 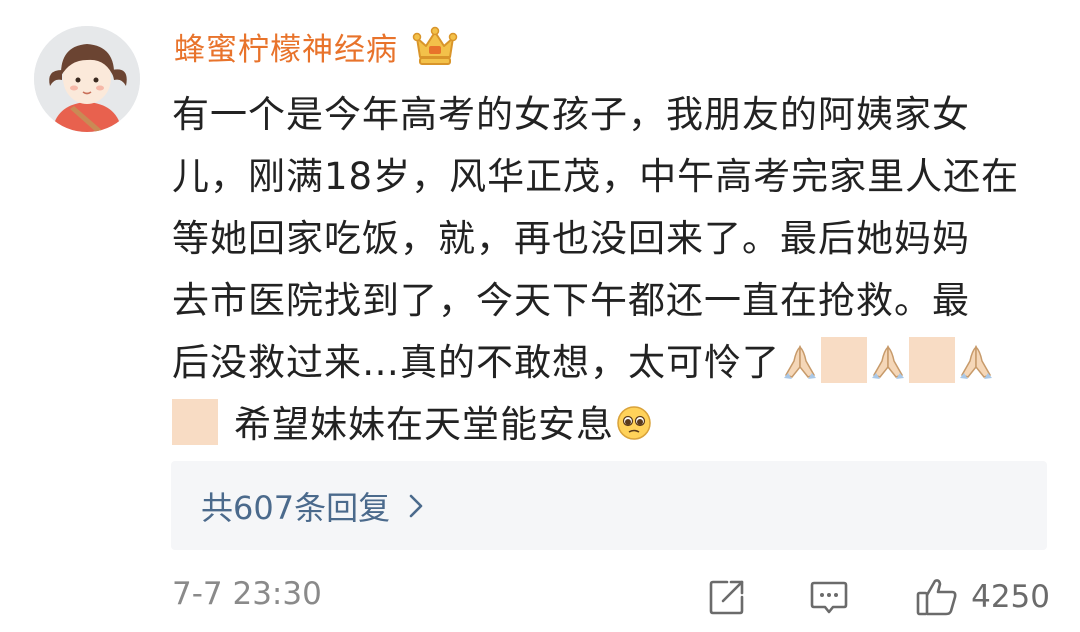 What do you see at coordinates (296, 507) in the screenshot?
I see `replies-count-label: 共607条回复` at bounding box center [296, 507].